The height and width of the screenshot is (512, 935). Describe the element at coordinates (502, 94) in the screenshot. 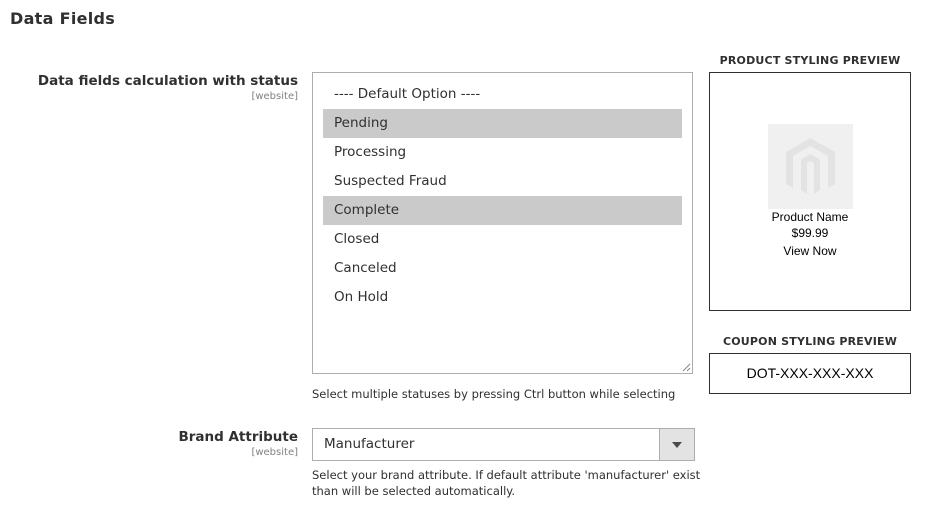

I see `status-option: ---- Default Option ----` at that location.